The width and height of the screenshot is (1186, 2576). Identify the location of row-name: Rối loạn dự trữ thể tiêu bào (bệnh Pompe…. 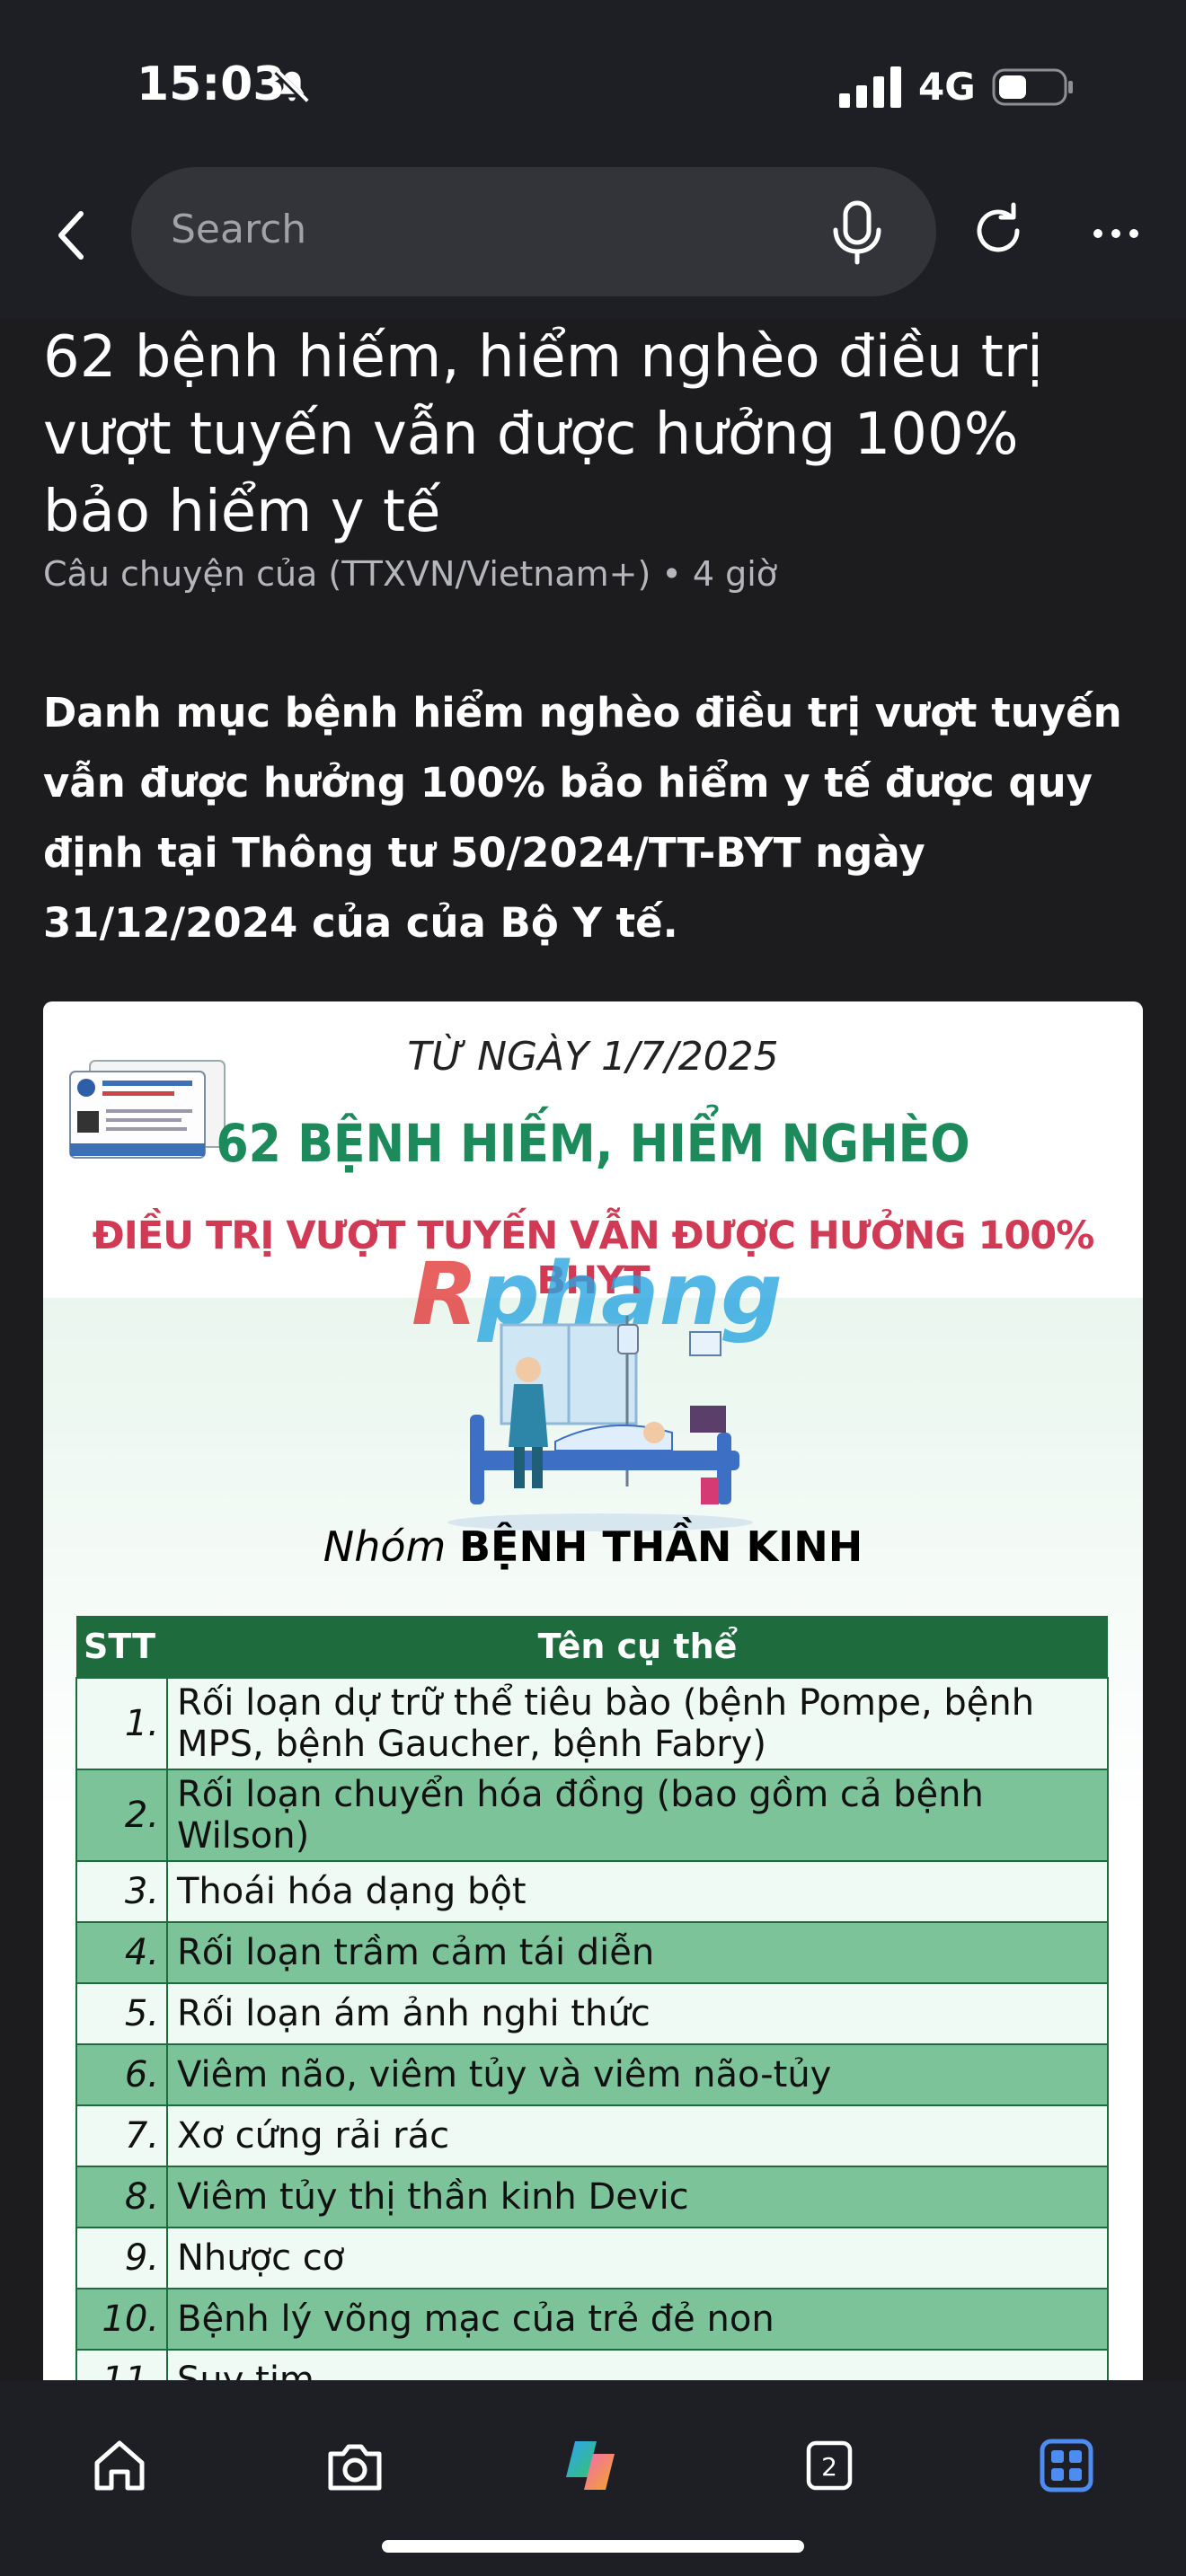
(637, 1723).